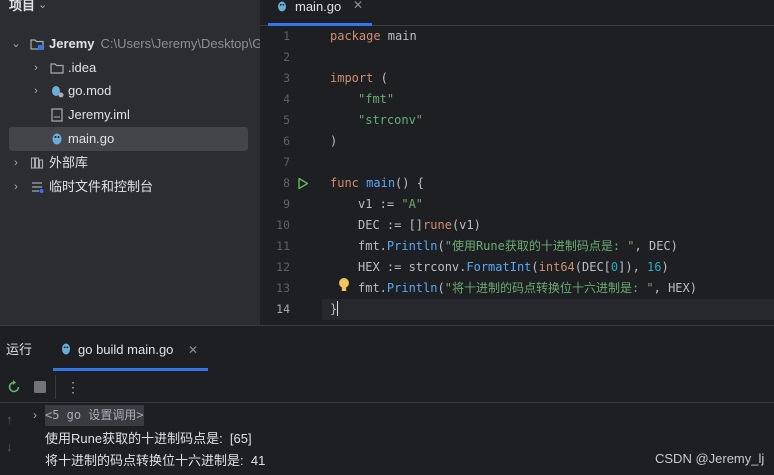 The height and width of the screenshot is (475, 774). What do you see at coordinates (286, 78) in the screenshot?
I see `line-number: 3` at bounding box center [286, 78].